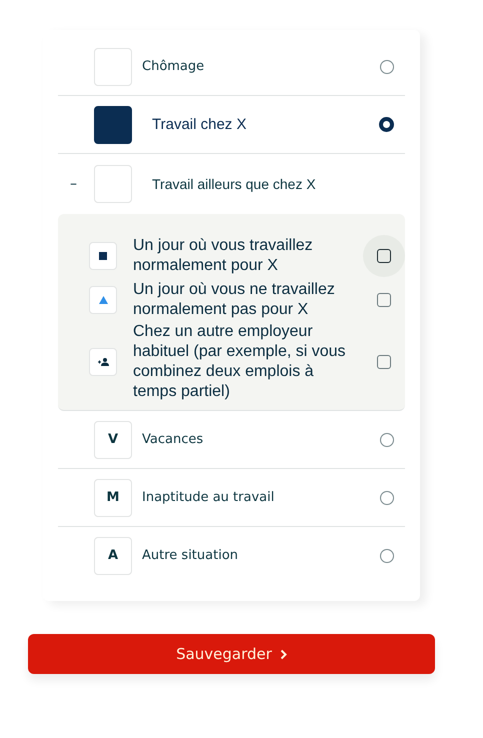  Describe the element at coordinates (113, 184) in the screenshot. I see `tile-icon` at that location.